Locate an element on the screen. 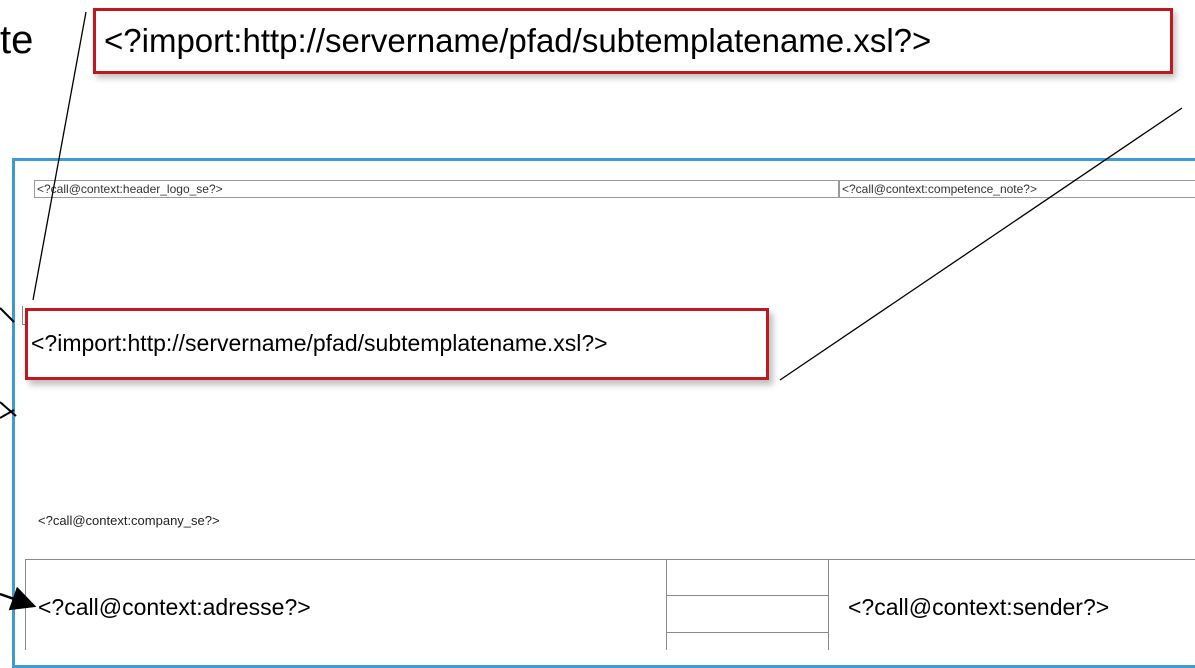  callout-line-right is located at coordinates (981, 244).